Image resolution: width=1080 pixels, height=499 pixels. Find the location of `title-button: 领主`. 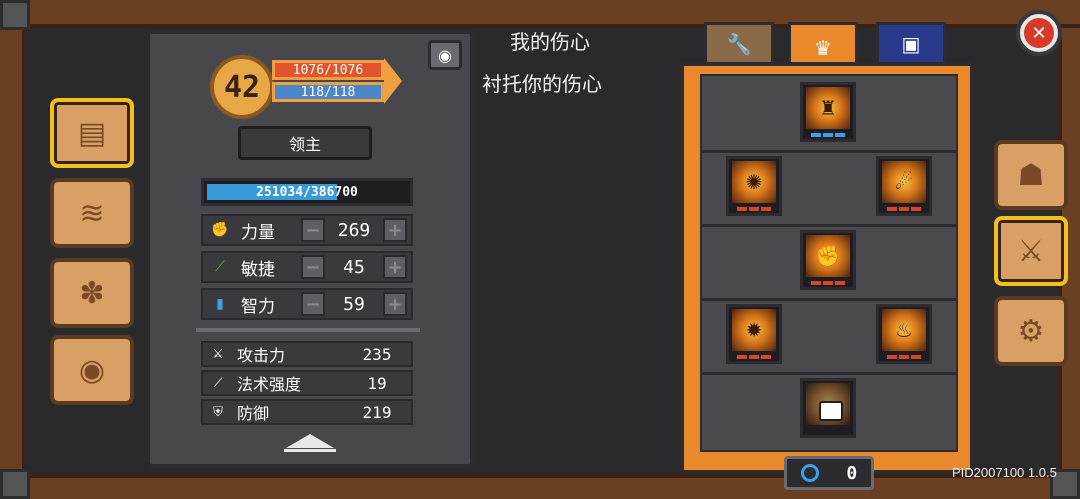

title-button: 领主 is located at coordinates (305, 143).